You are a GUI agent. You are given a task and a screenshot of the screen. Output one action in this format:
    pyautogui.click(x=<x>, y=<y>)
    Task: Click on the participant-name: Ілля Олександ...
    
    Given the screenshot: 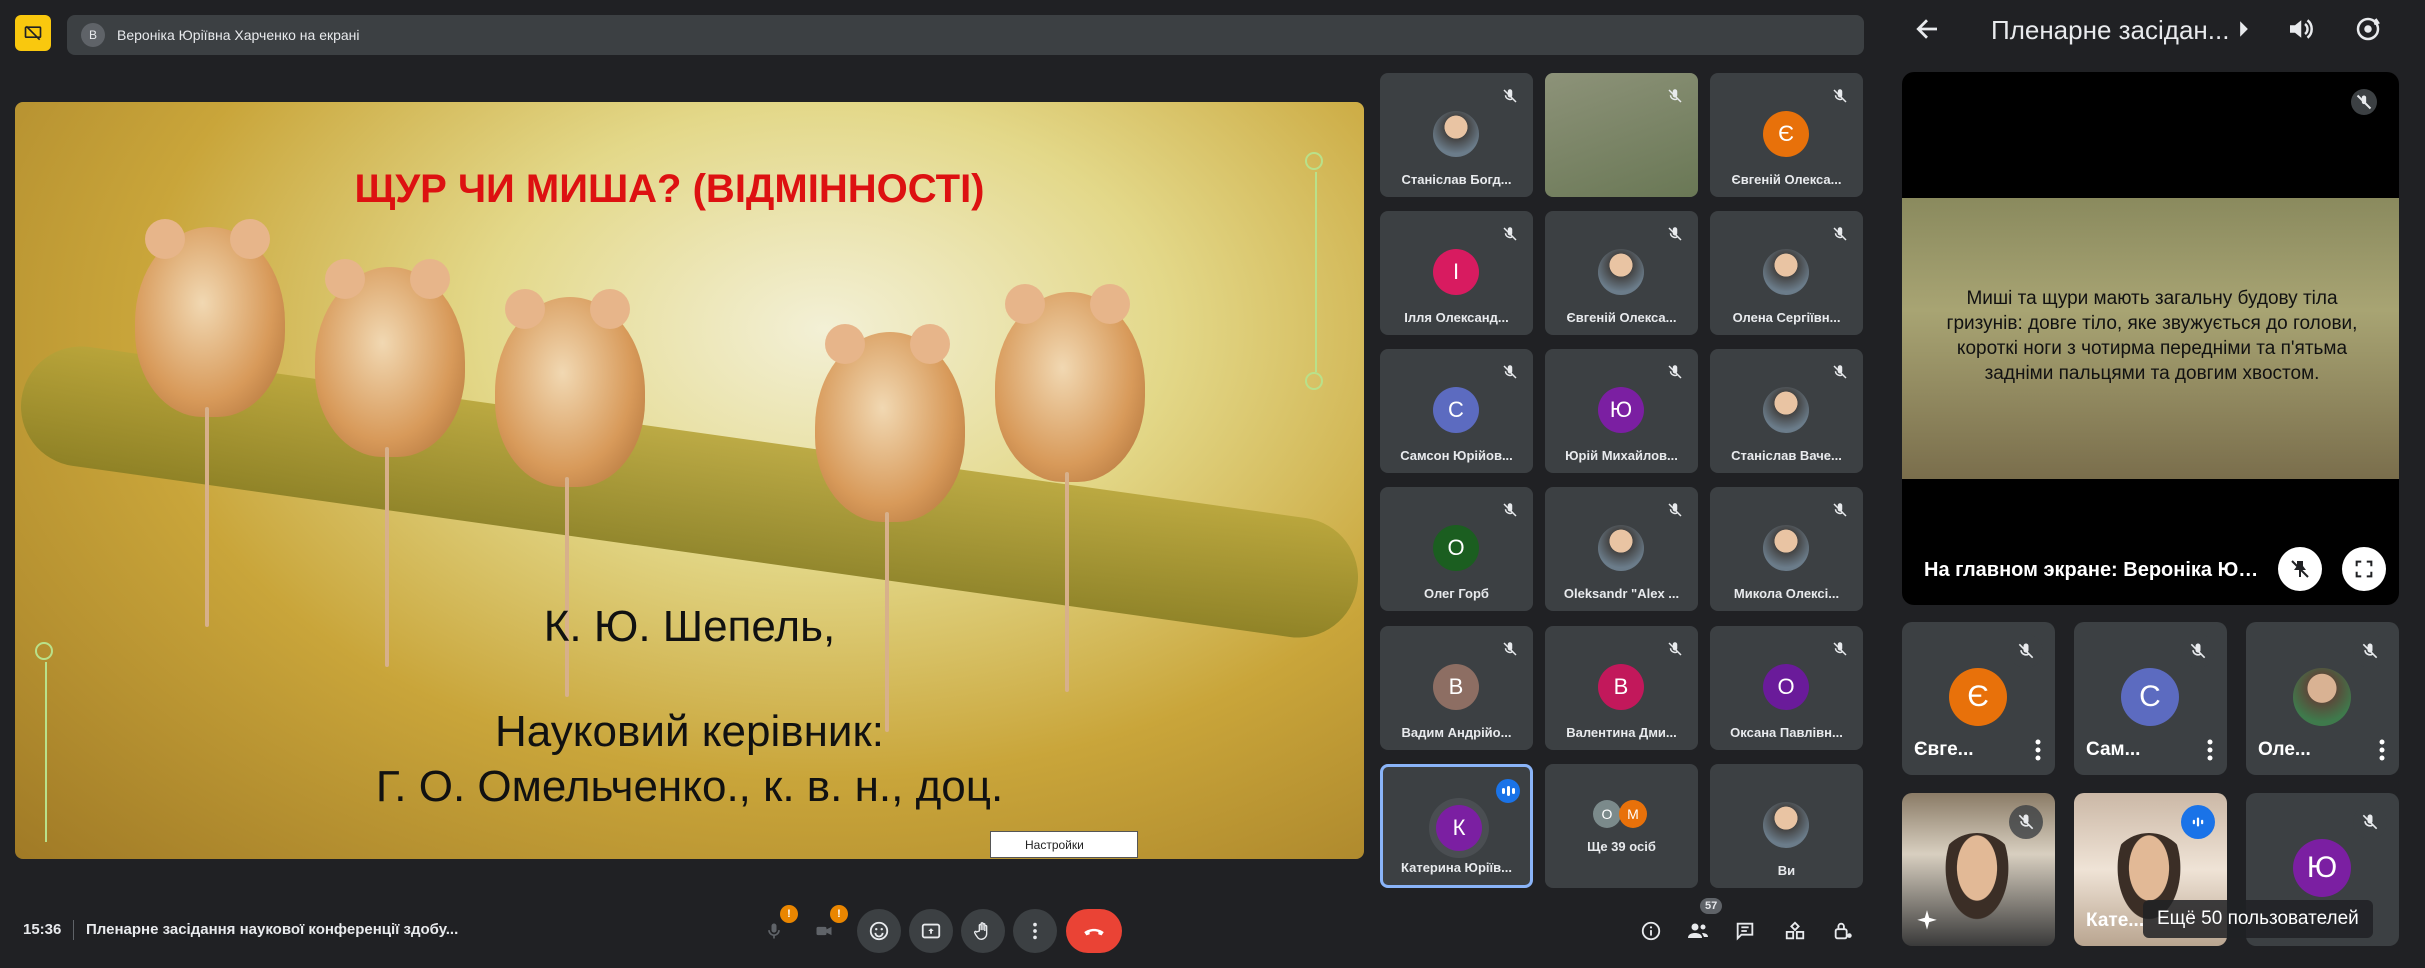 What is the action you would take?
    pyautogui.click(x=1456, y=317)
    